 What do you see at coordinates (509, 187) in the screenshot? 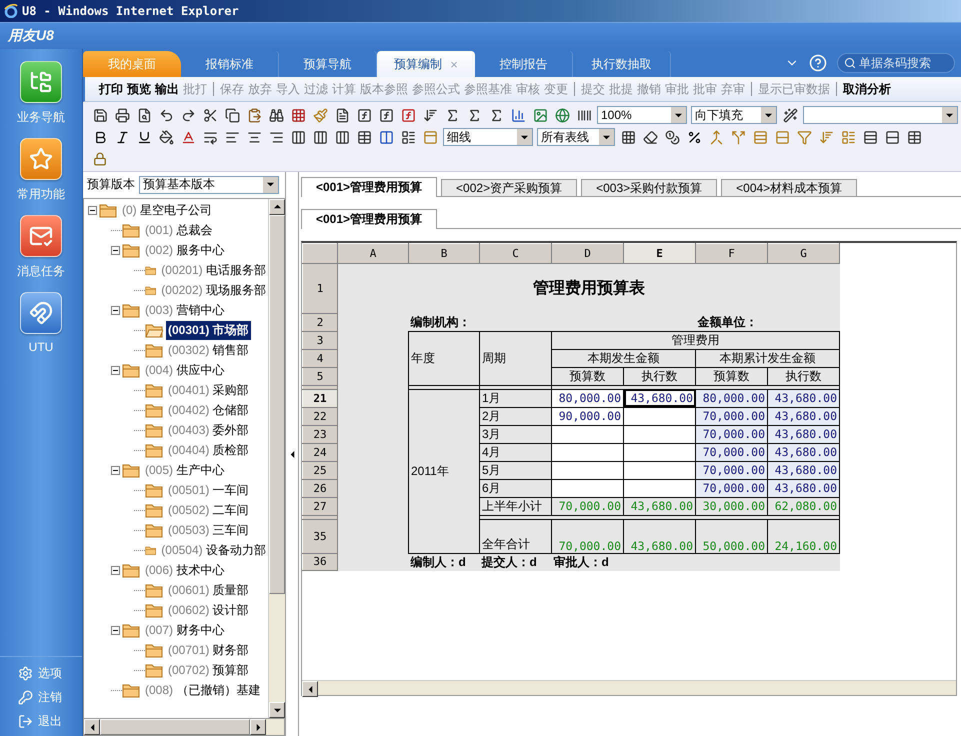
I see `sheet-tab: <002>资产采购预算` at bounding box center [509, 187].